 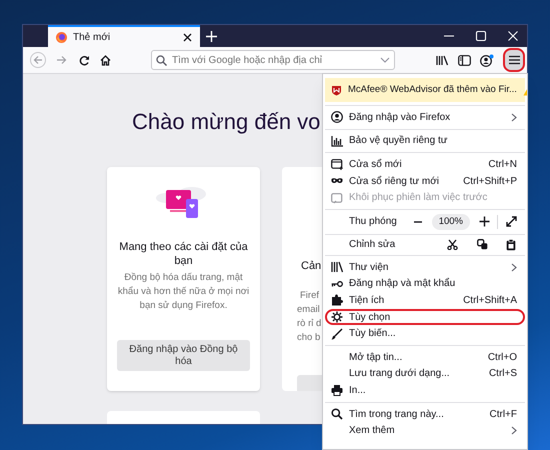 I want to click on edit-label: Chỉnh sửa, so click(x=372, y=245).